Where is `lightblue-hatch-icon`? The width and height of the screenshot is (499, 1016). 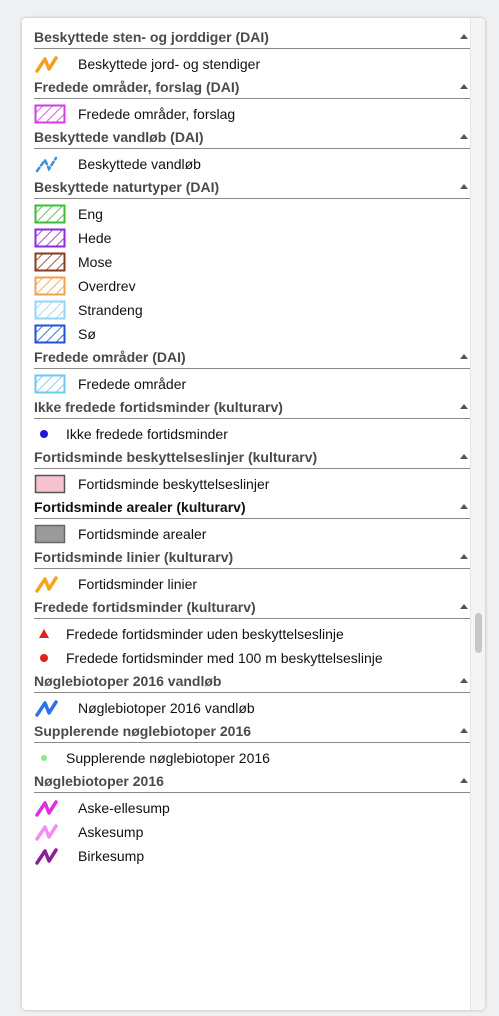
lightblue-hatch-icon is located at coordinates (51, 310).